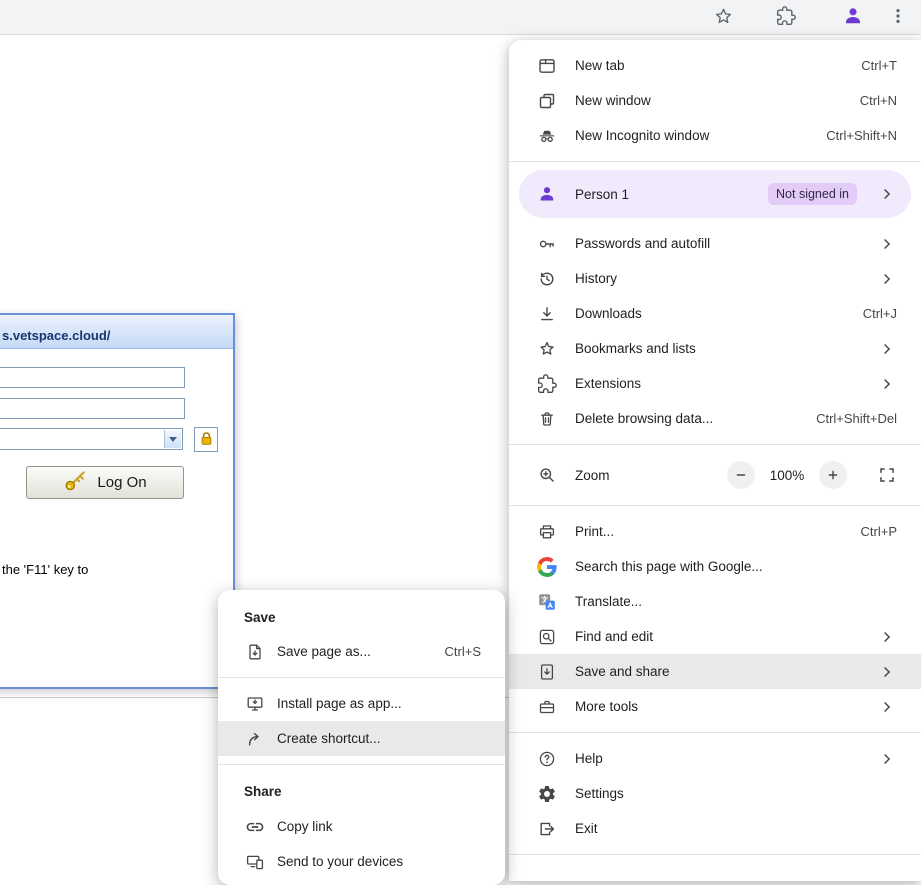  What do you see at coordinates (715, 194) in the screenshot?
I see `menu-item-profile: Person 1 Not signed in` at bounding box center [715, 194].